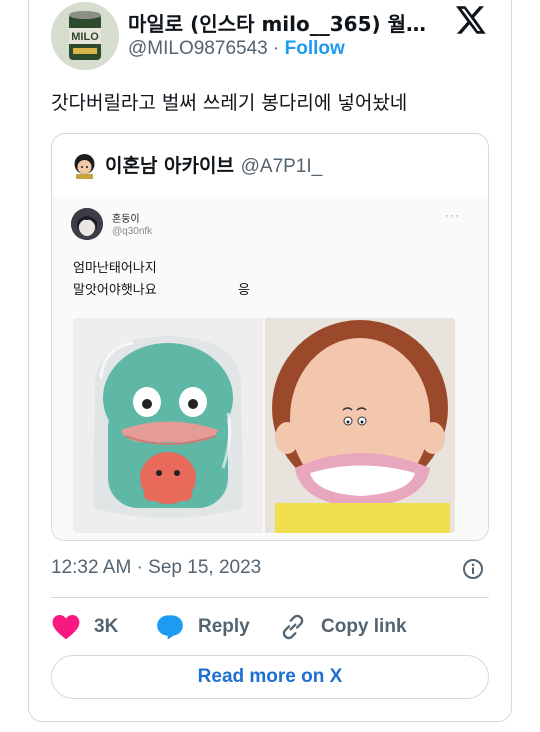 The height and width of the screenshot is (732, 540). Describe the element at coordinates (224, 626) in the screenshot. I see `reply-label: Reply` at that location.